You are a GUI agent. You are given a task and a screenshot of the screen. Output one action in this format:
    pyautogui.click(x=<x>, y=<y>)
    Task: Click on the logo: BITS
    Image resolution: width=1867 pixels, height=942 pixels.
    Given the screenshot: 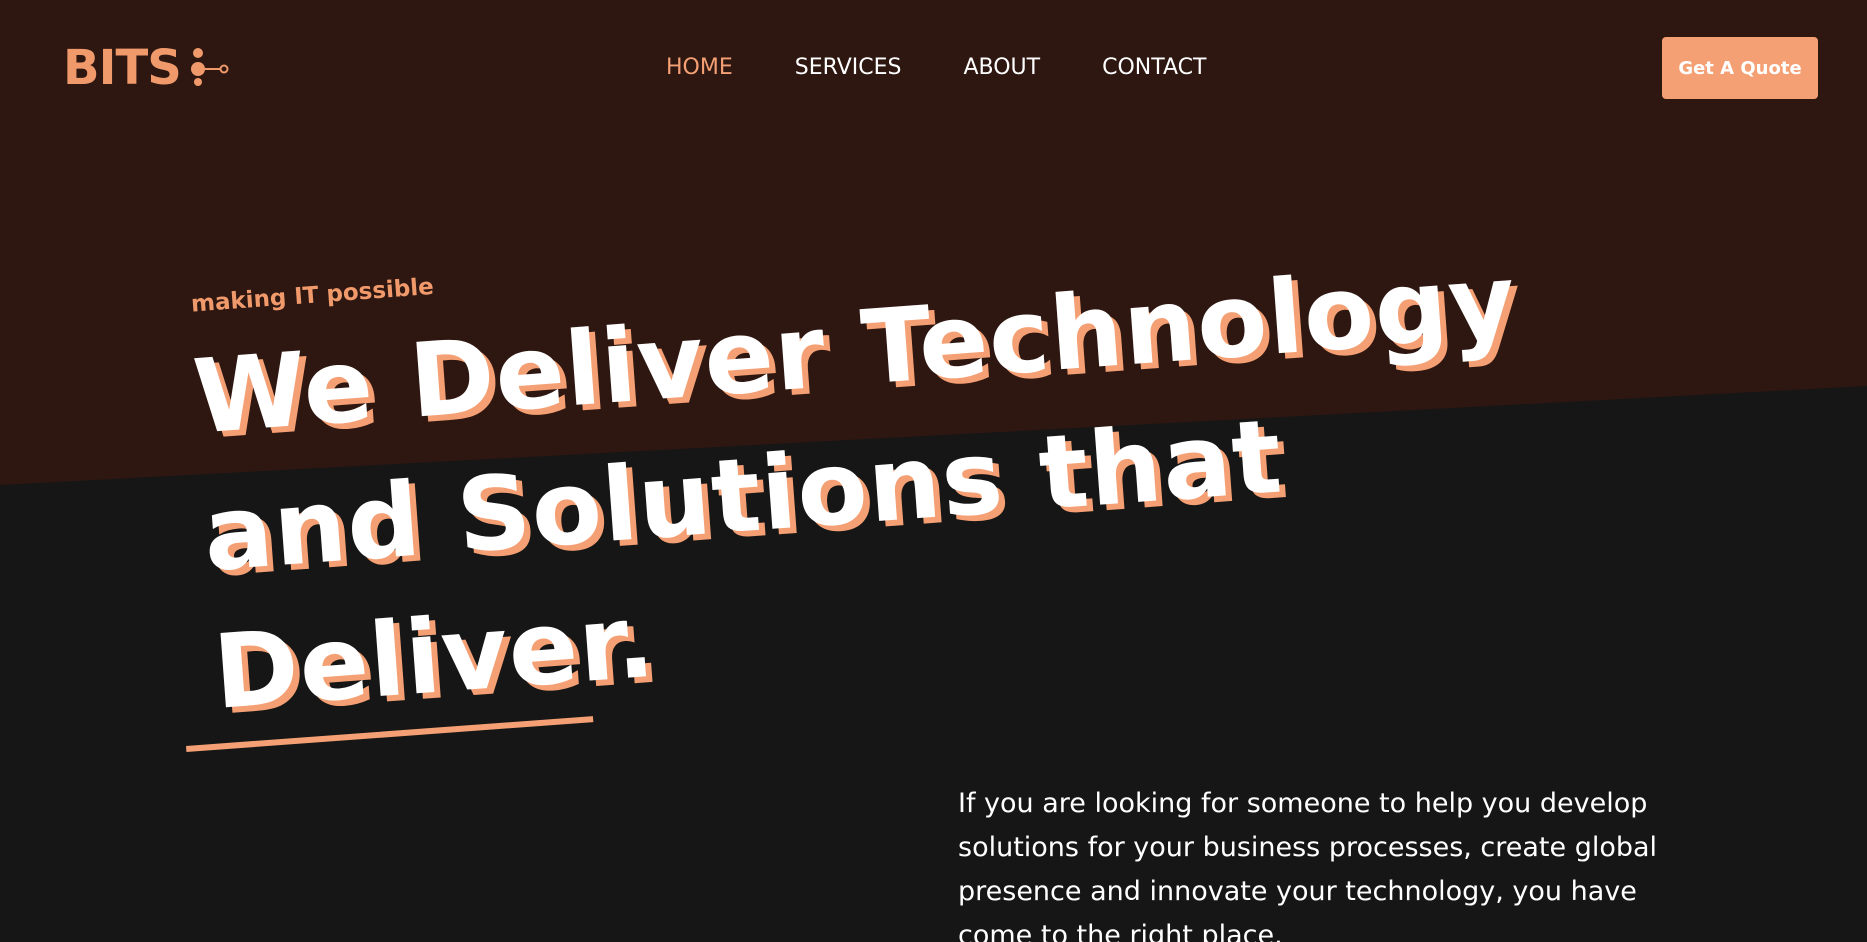 What is the action you would take?
    pyautogui.click(x=147, y=68)
    